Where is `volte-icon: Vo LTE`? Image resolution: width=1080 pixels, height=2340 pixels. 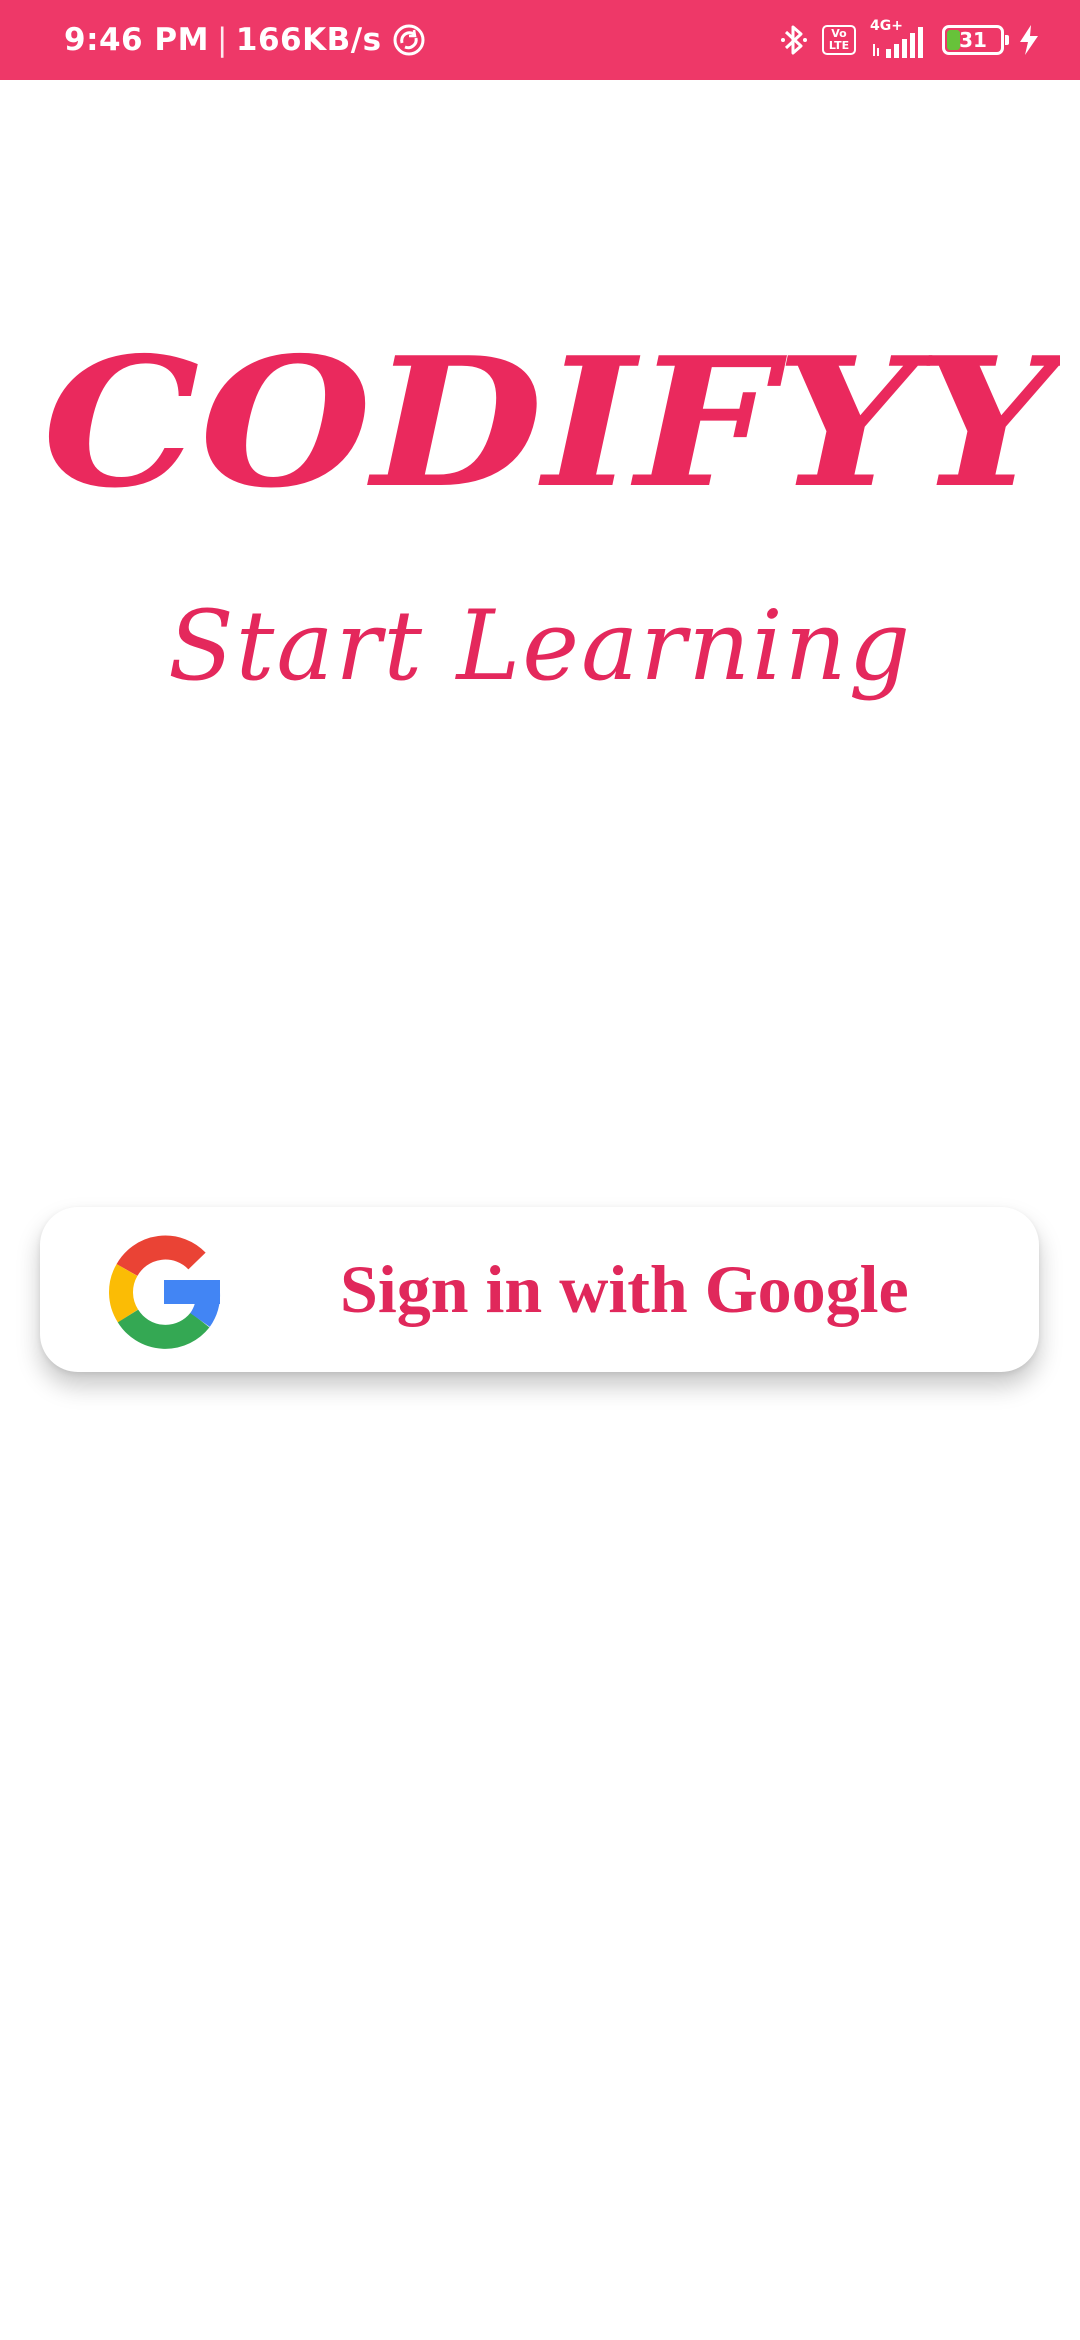
volte-icon: Vo LTE is located at coordinates (839, 40).